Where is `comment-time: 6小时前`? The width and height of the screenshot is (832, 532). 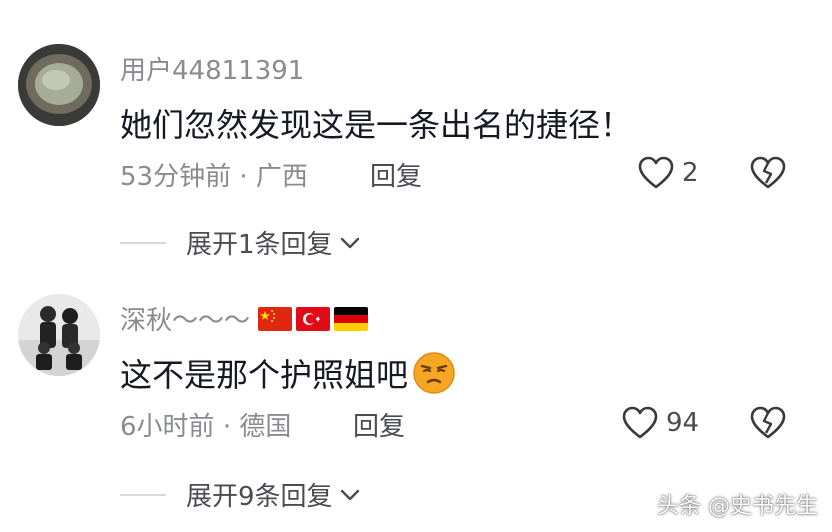 comment-time: 6小时前 is located at coordinates (167, 427).